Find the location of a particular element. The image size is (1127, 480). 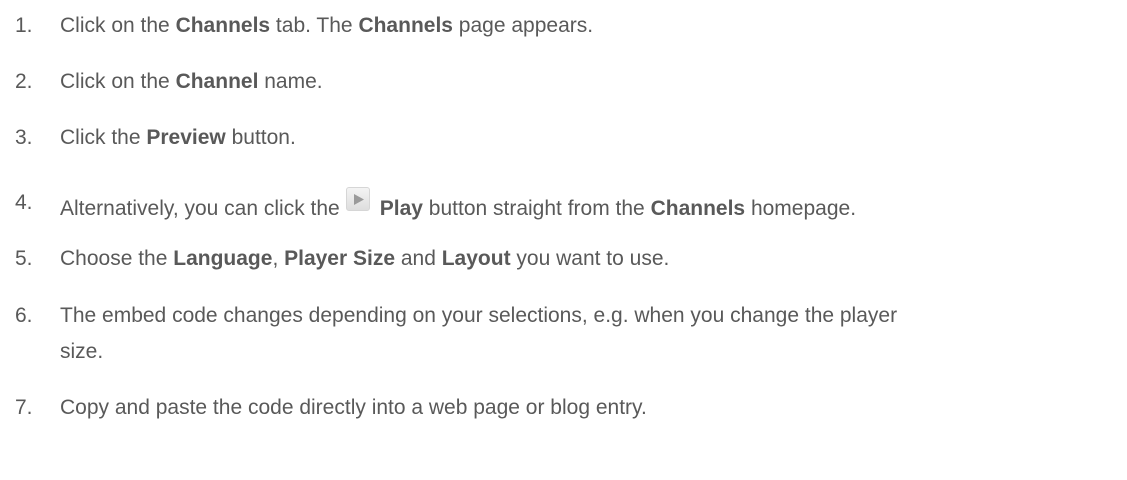

step-text: Click the Preview button. is located at coordinates (178, 137).